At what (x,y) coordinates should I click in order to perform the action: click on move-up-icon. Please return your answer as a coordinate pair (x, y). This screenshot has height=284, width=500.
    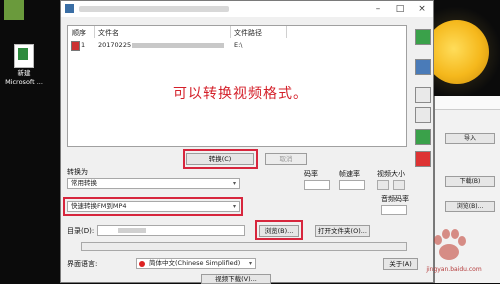
    Looking at the image, I should click on (423, 95).